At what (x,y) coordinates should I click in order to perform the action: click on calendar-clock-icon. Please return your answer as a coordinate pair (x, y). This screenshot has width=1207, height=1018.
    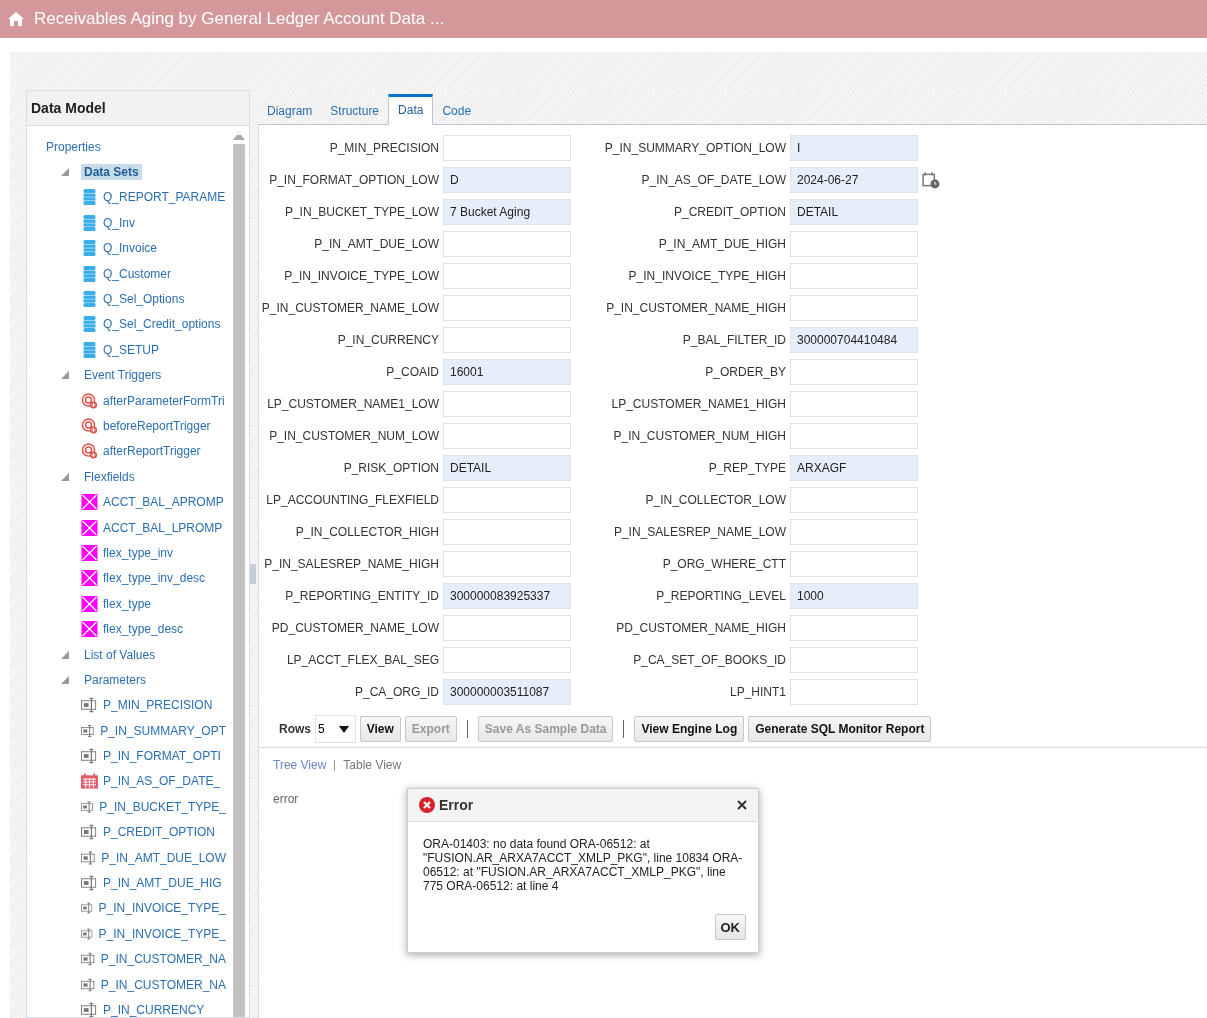
    Looking at the image, I should click on (931, 180).